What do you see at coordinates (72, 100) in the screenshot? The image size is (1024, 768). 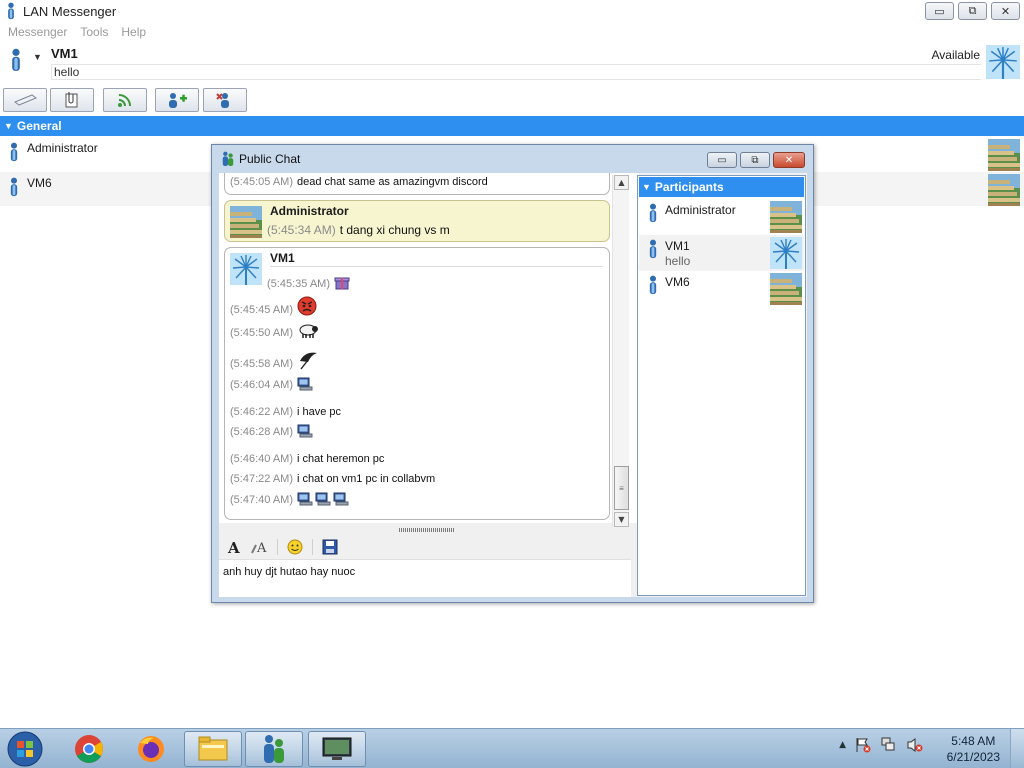 I see `file-transfer-button` at bounding box center [72, 100].